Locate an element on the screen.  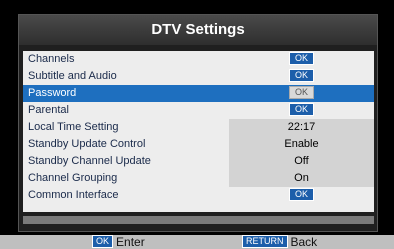
menu-item-local-time: Local Time Setting 22:17 is located at coordinates (198, 127).